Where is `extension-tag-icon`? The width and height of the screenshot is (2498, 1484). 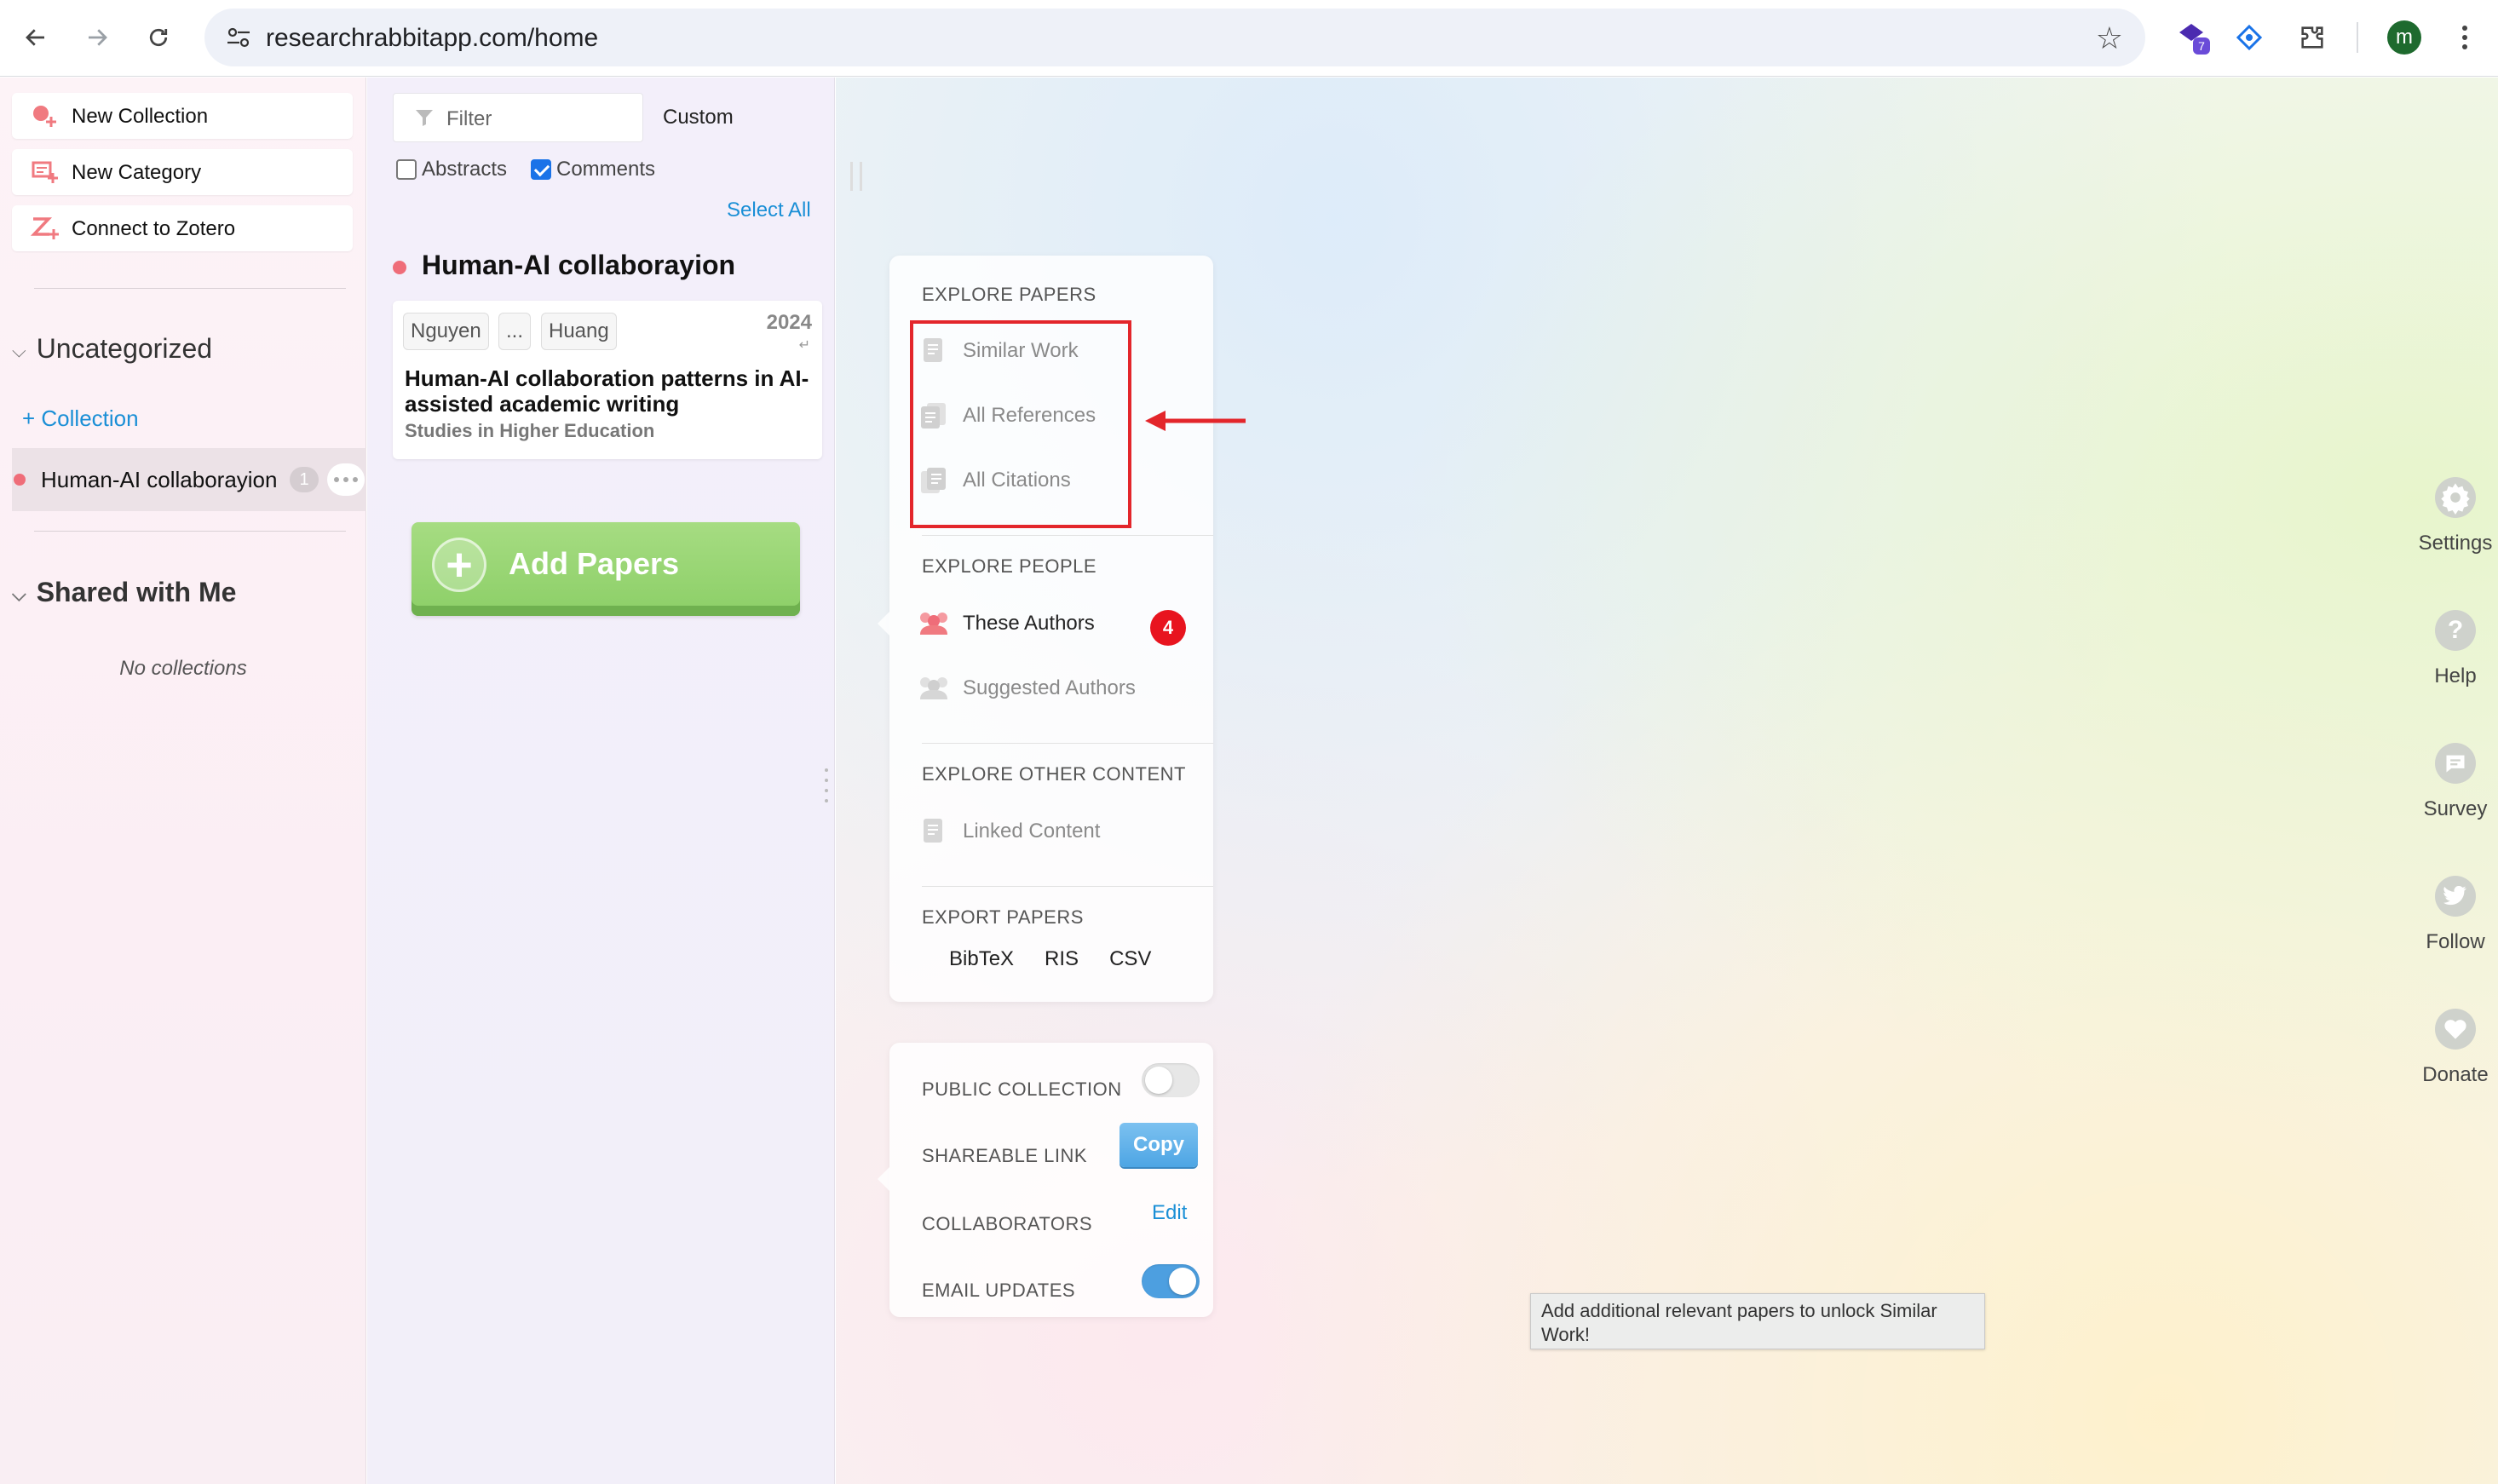 extension-tag-icon is located at coordinates (2249, 37).